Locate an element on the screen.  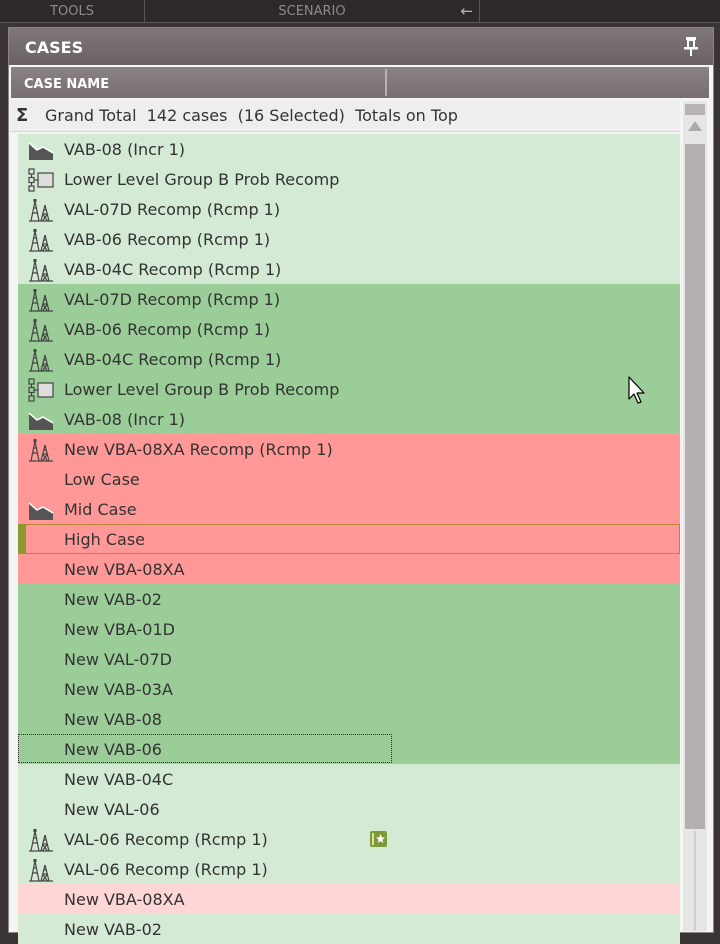
case-row-label: Low Case is located at coordinates (102, 479).